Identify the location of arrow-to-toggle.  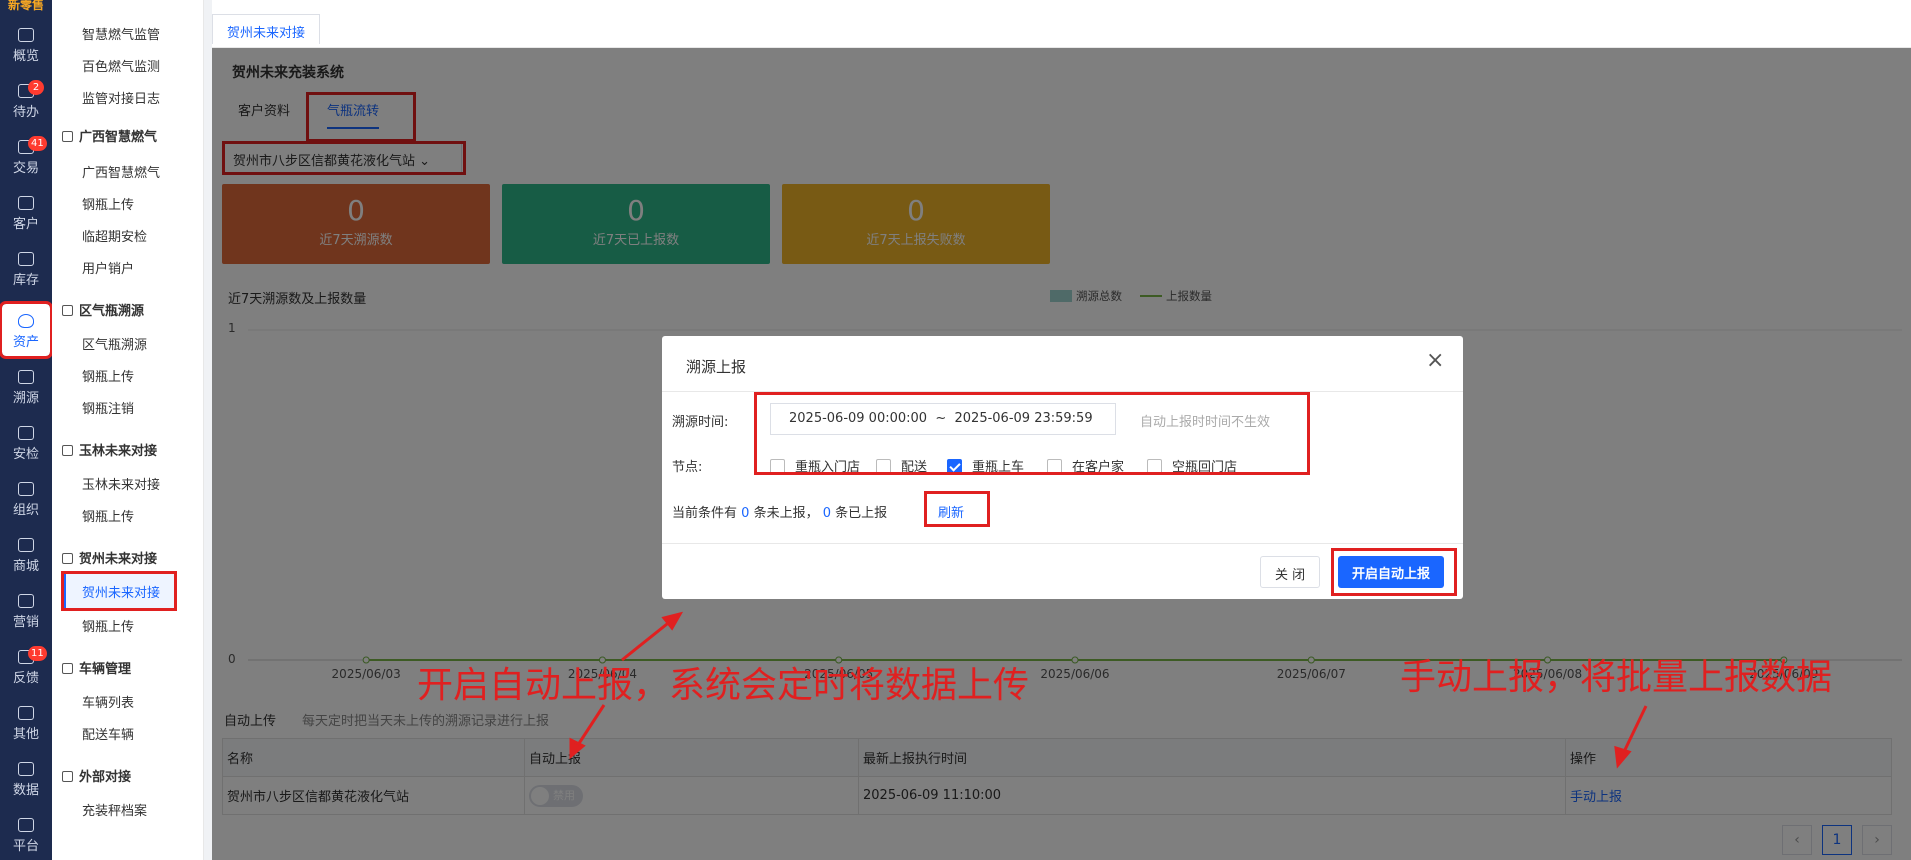
(590, 726).